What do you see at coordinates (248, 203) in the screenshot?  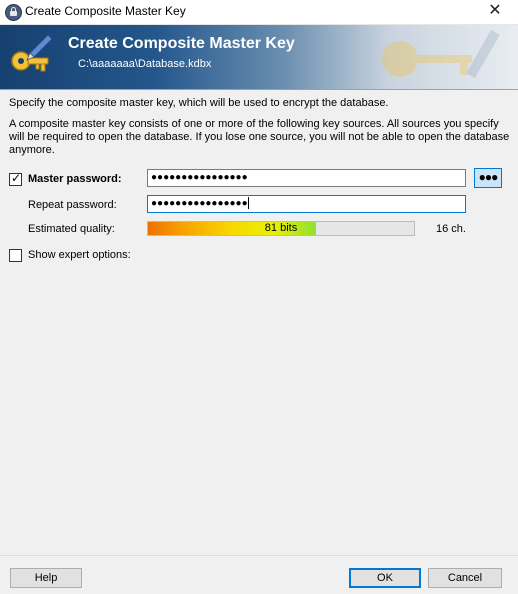 I see `text-caret` at bounding box center [248, 203].